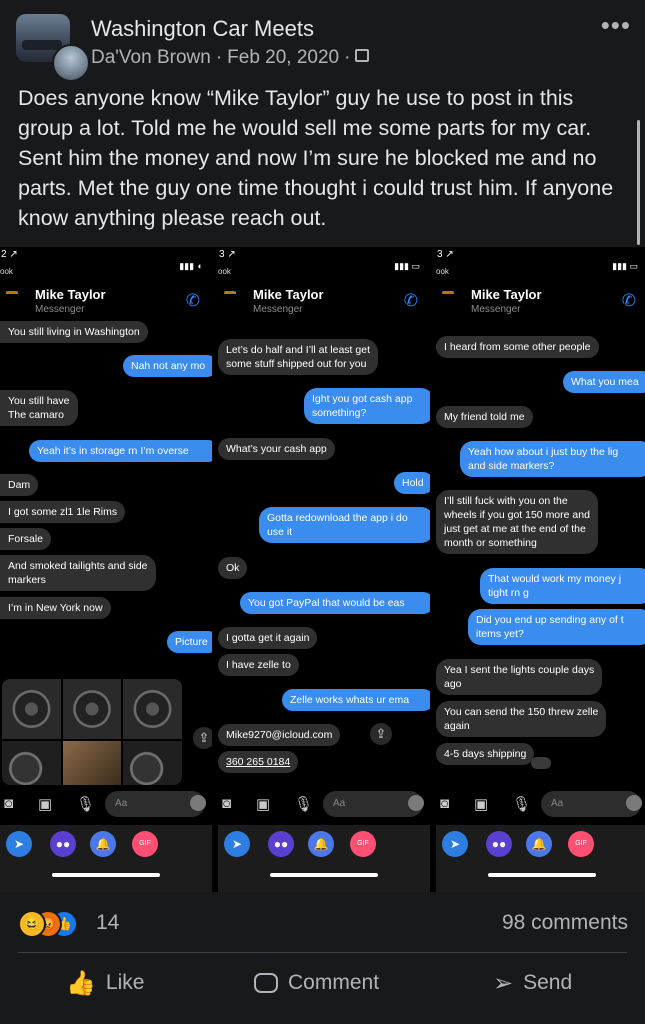  I want to click on avatar-stack, so click(53, 48).